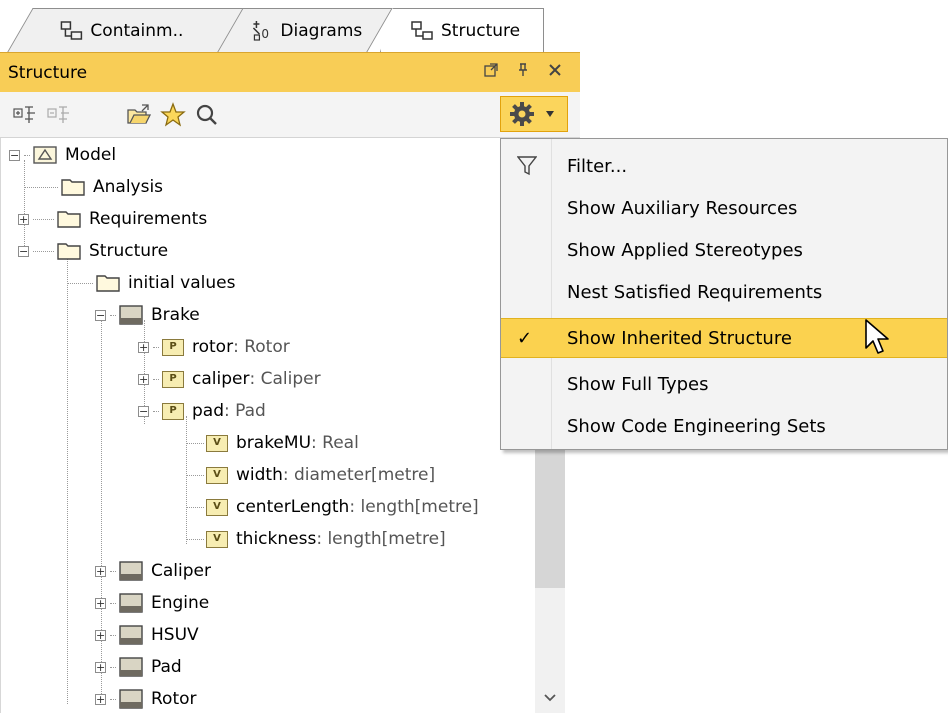  What do you see at coordinates (208, 411) in the screenshot?
I see `tree-item-label: pad` at bounding box center [208, 411].